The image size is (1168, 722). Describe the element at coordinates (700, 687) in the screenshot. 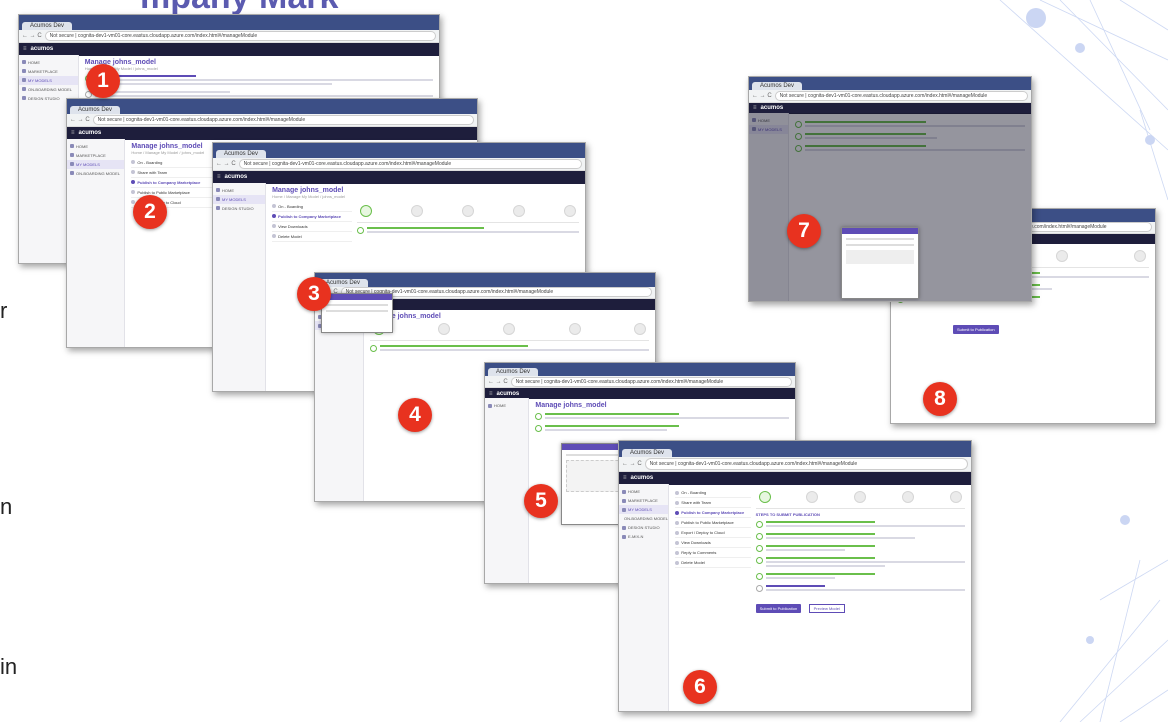

I see `step-badge-6: 6` at that location.